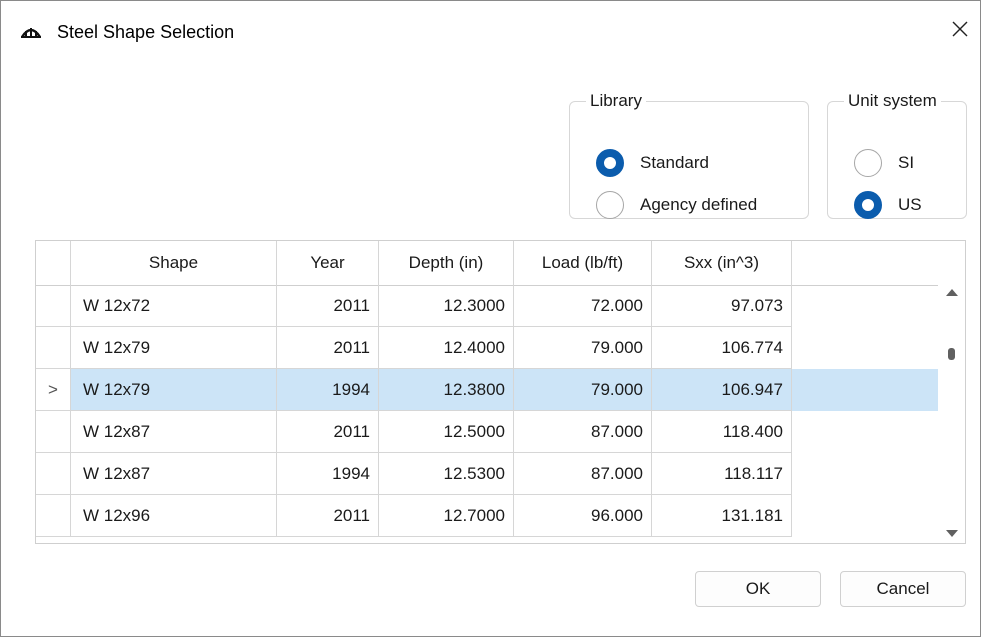 The height and width of the screenshot is (637, 981). I want to click on close-button, so click(960, 31).